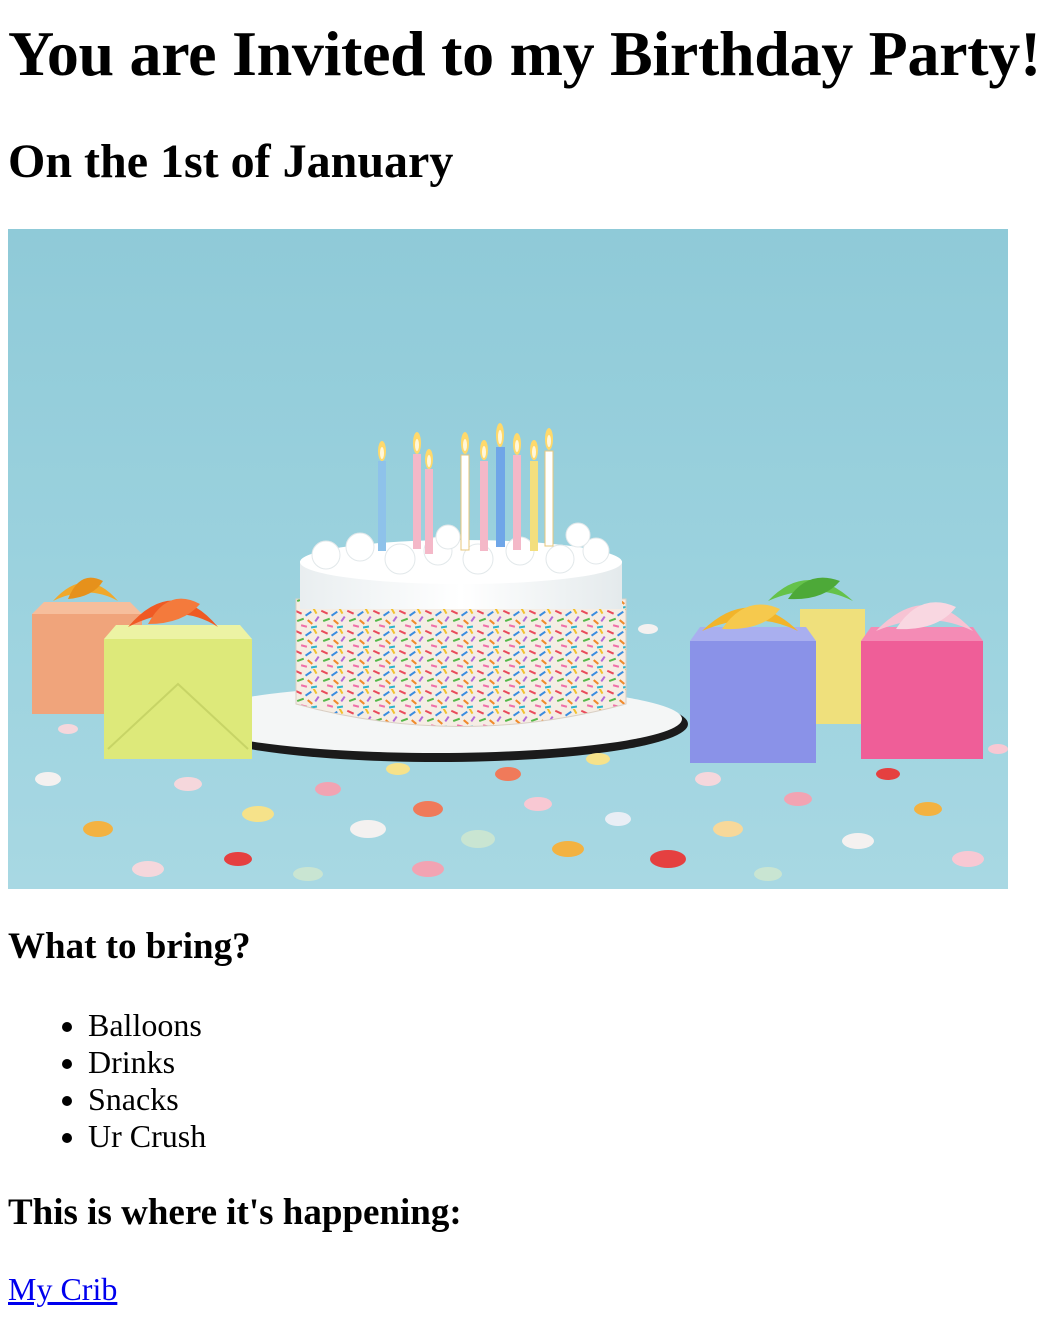 The height and width of the screenshot is (1340, 1064). I want to click on list-item: Drinks, so click(147, 1062).